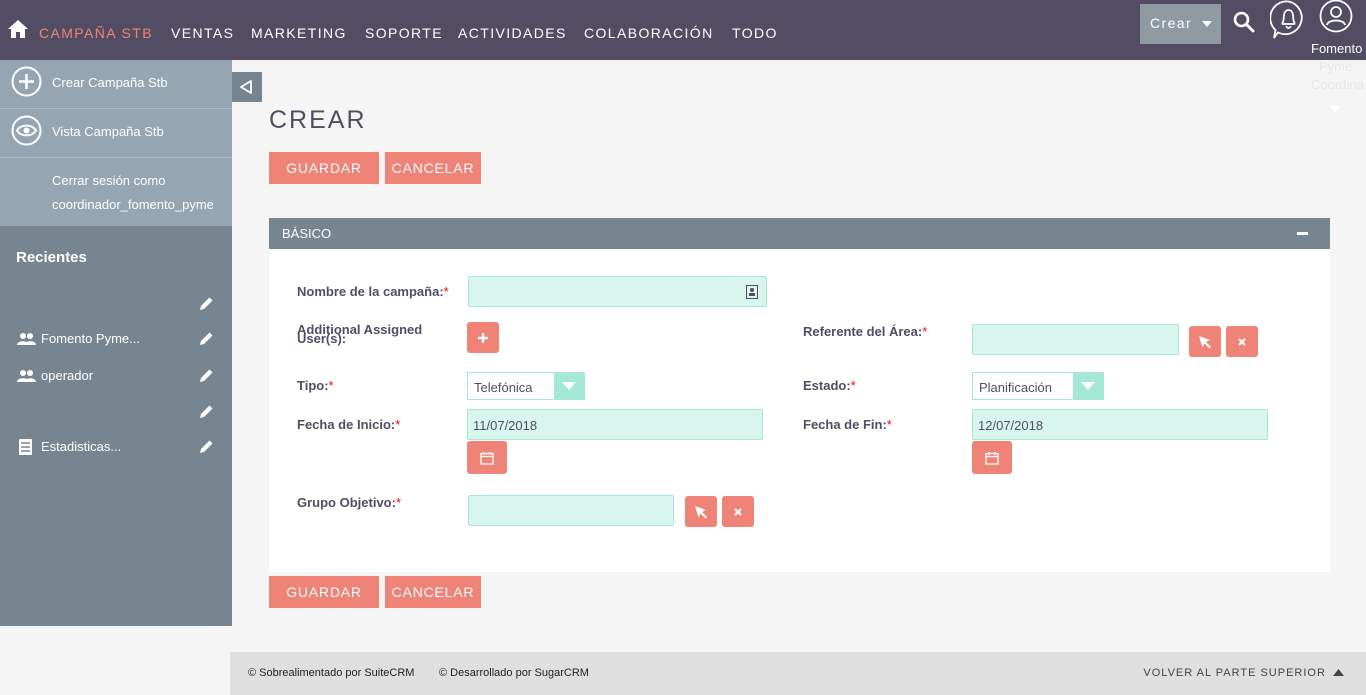  What do you see at coordinates (1075, 339) in the screenshot?
I see `area-ref-input` at bounding box center [1075, 339].